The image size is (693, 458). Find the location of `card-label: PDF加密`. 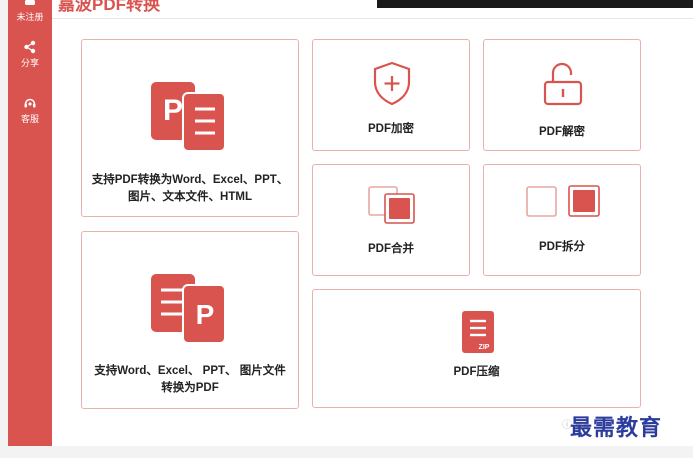

card-label: PDF加密 is located at coordinates (391, 129).